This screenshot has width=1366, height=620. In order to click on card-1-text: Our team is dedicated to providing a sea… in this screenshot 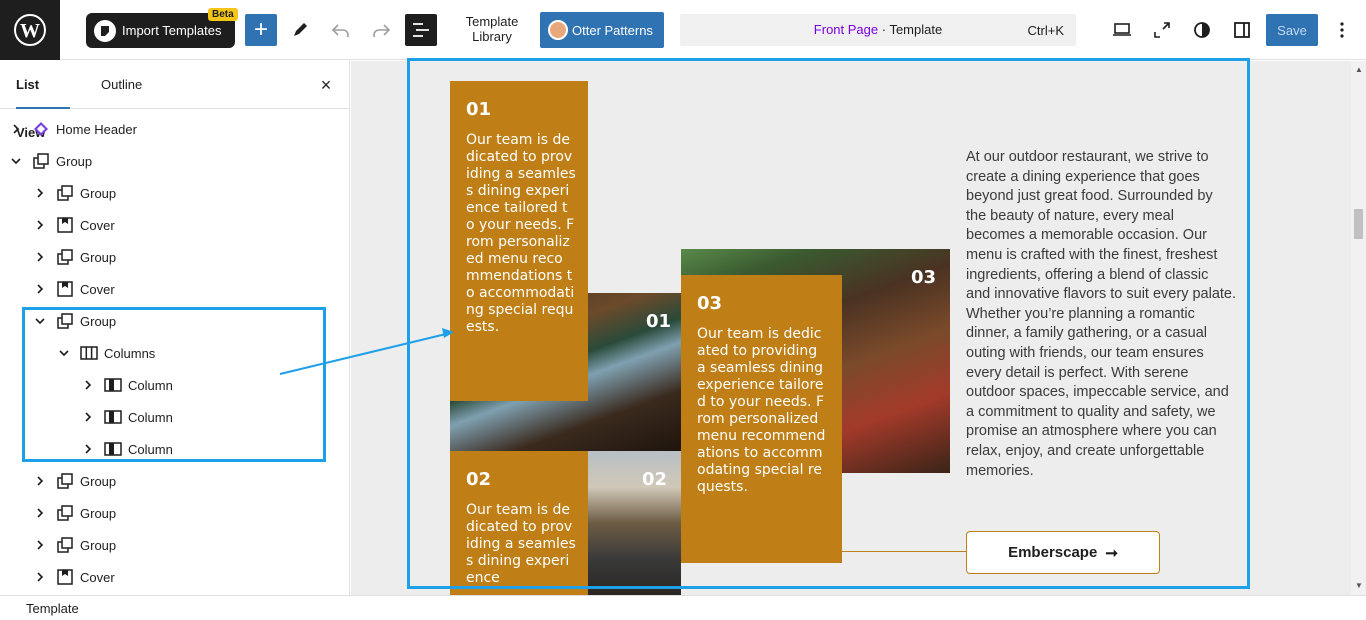, I will do `click(521, 233)`.